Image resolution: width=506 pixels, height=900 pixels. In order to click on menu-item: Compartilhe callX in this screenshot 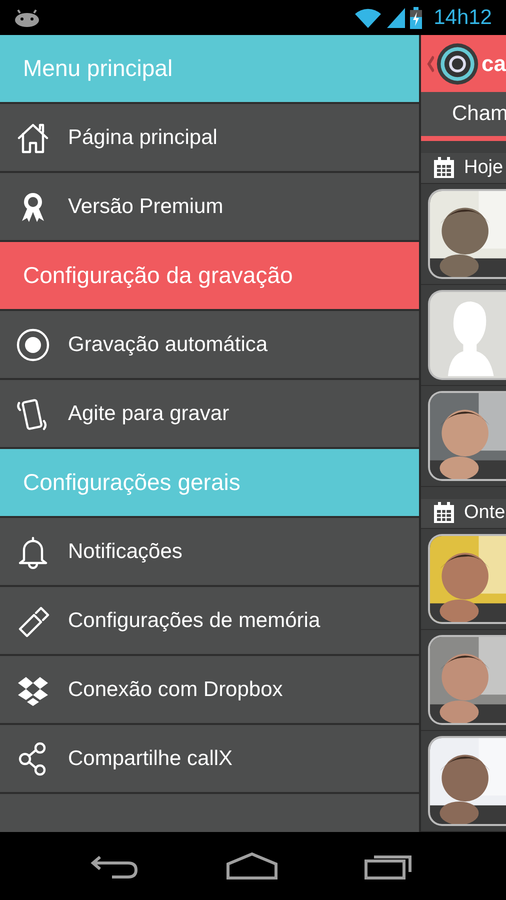, I will do `click(209, 759)`.